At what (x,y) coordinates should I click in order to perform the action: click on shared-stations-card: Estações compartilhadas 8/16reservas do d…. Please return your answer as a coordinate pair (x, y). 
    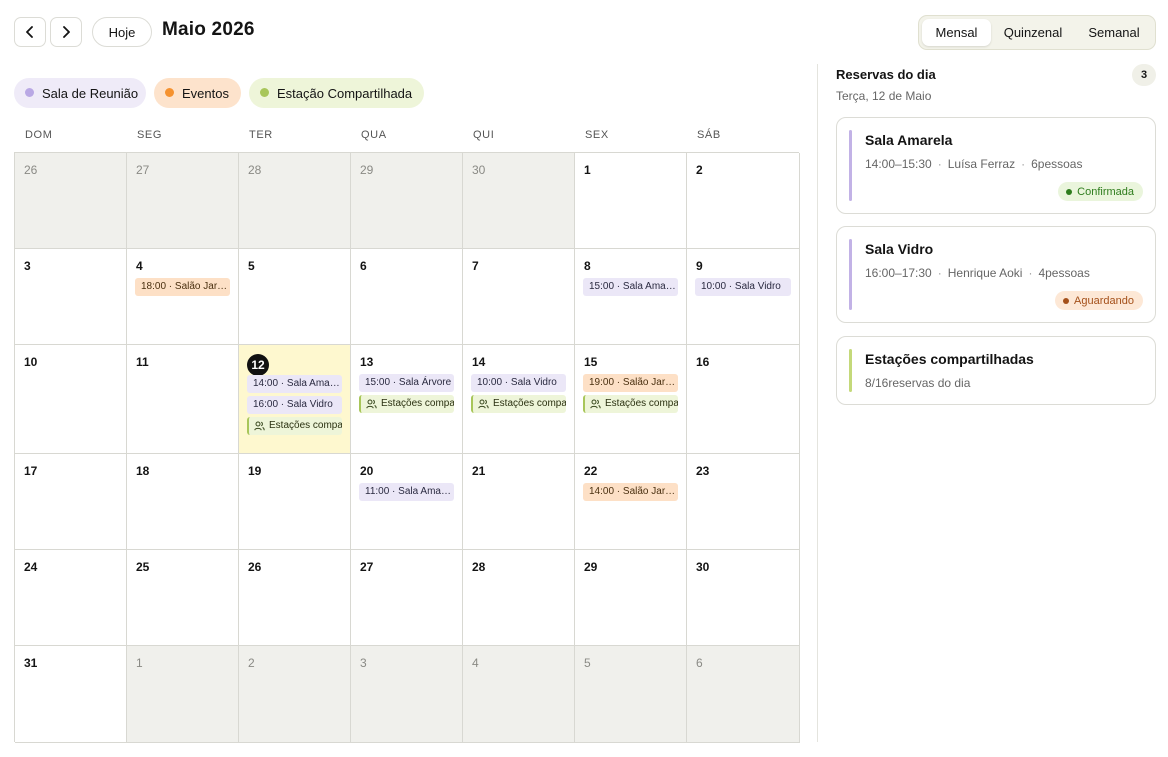
    Looking at the image, I should click on (996, 370).